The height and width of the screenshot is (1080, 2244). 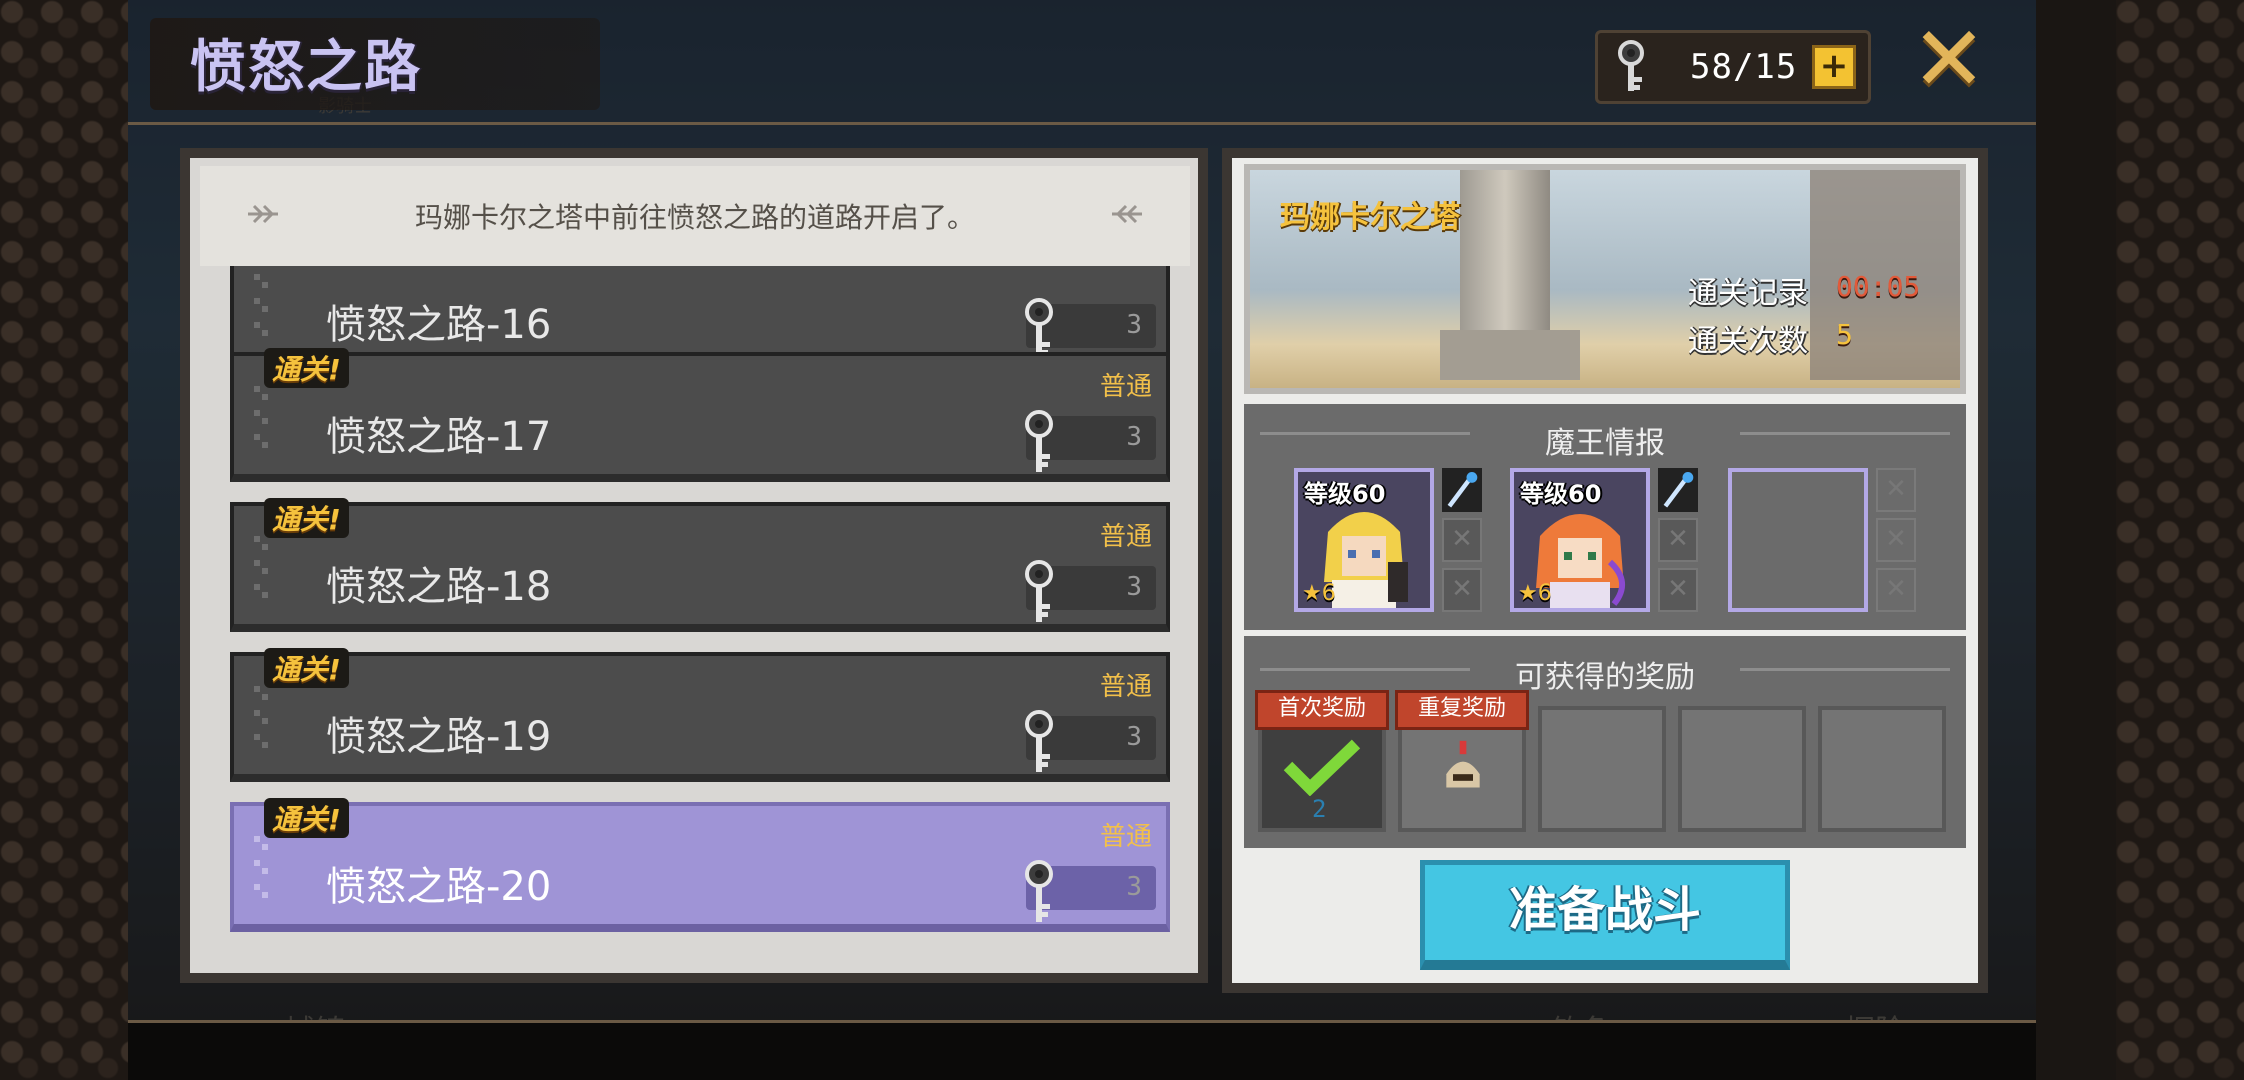 What do you see at coordinates (1082, 1051) in the screenshot?
I see `bottom-bar` at bounding box center [1082, 1051].